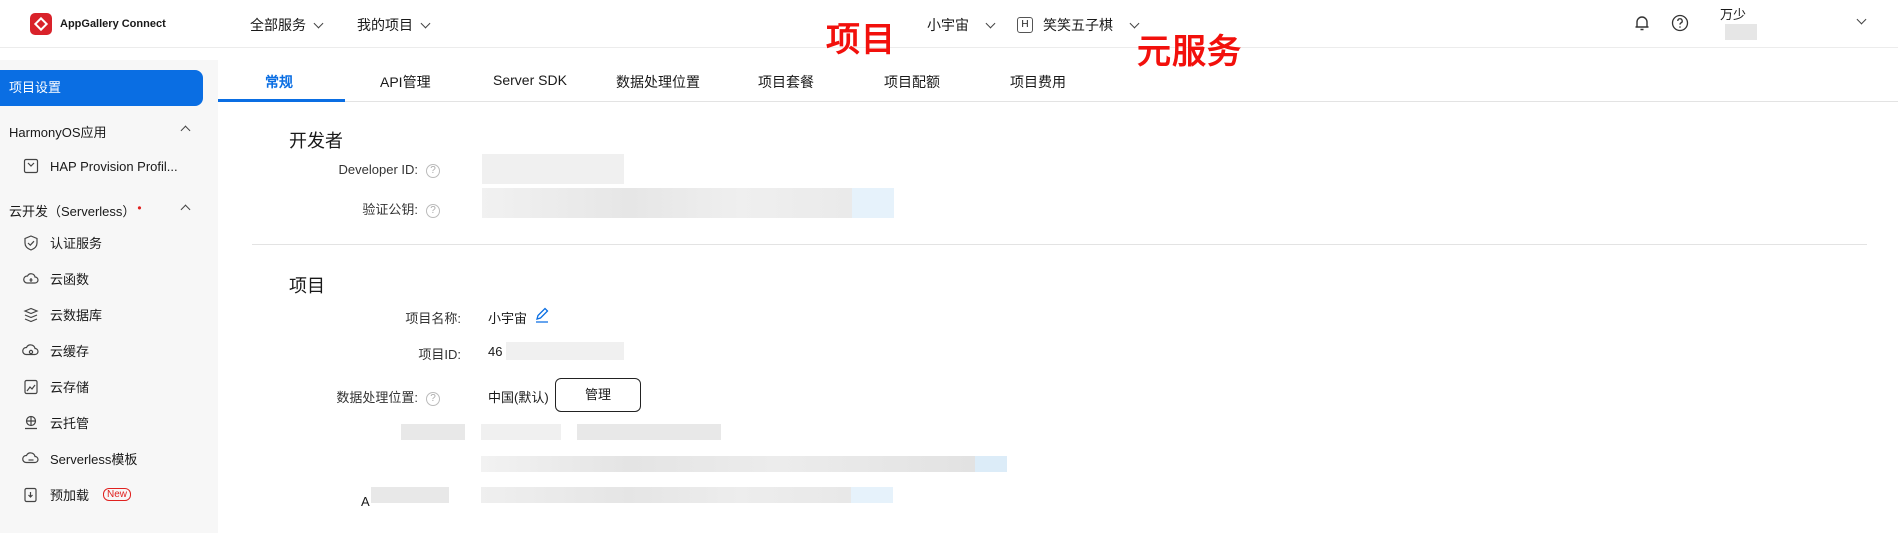 The height and width of the screenshot is (533, 1898). I want to click on all-services-menu: 全部服务, so click(287, 25).